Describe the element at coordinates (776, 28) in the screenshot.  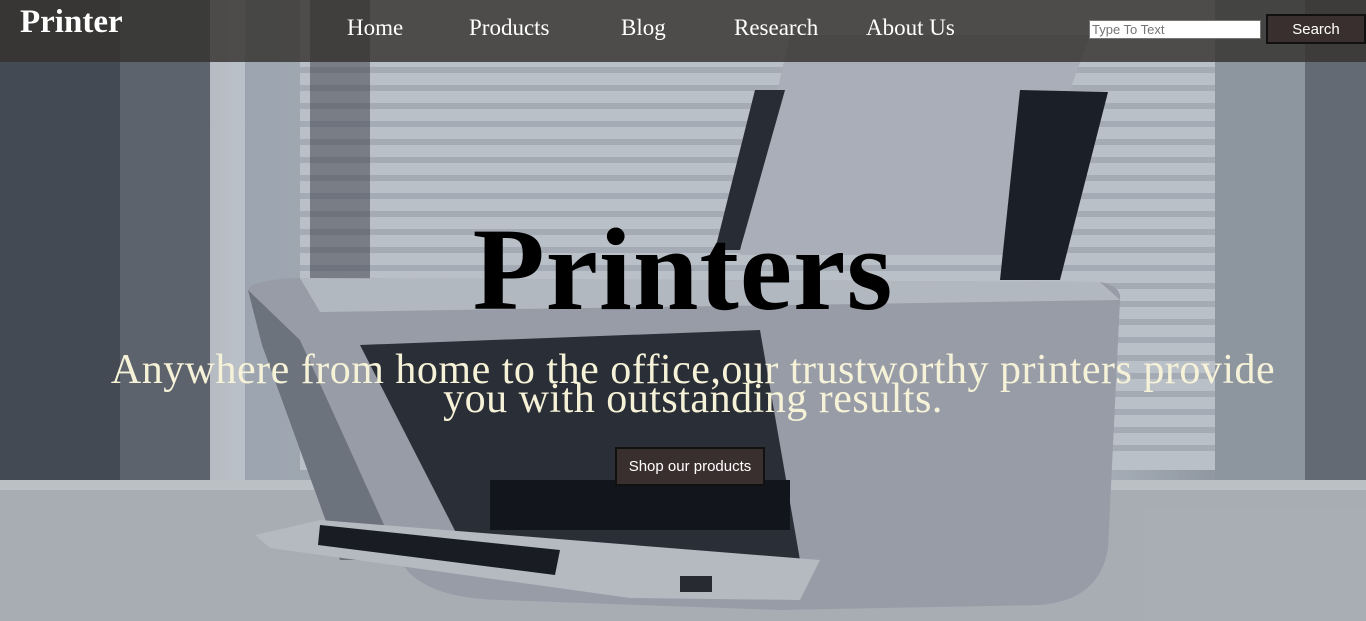
I see `nav-link-research: Research` at that location.